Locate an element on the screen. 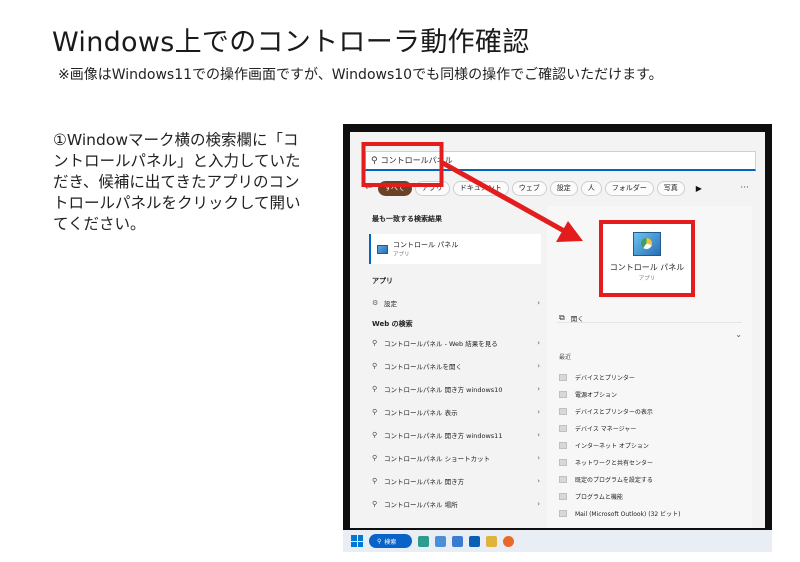  web-result-item: ⚲ コントロールパネル - Web 結果を見る › is located at coordinates (456, 343).